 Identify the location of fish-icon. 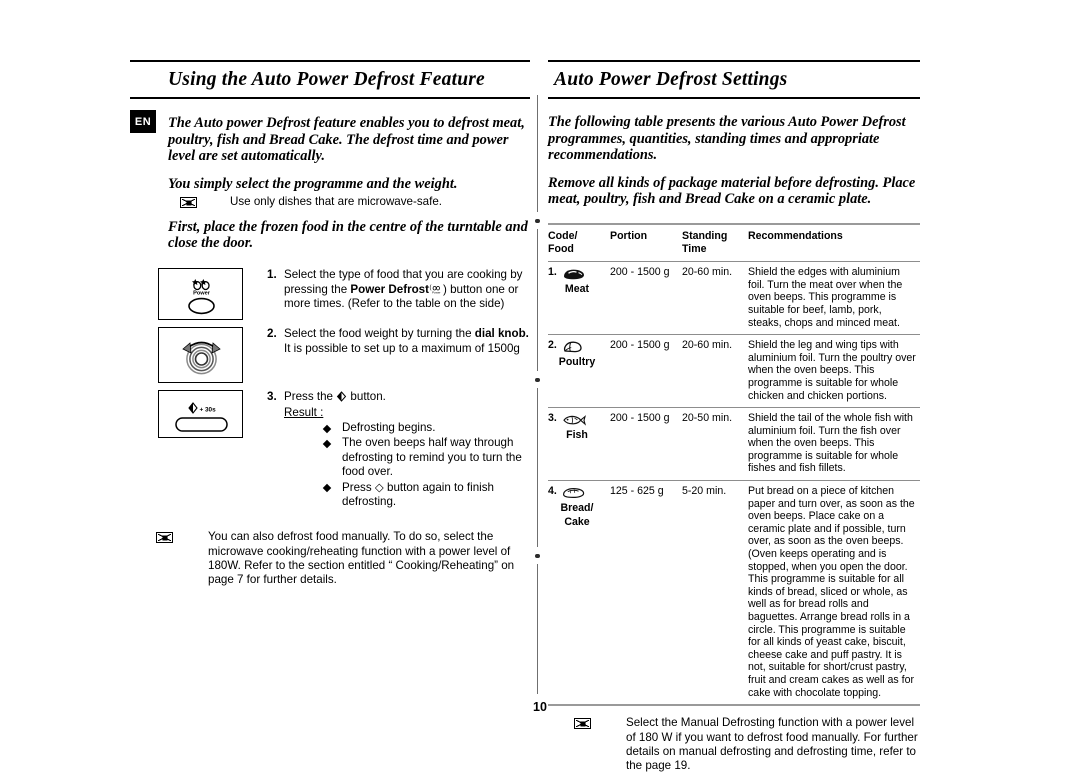
(574, 420).